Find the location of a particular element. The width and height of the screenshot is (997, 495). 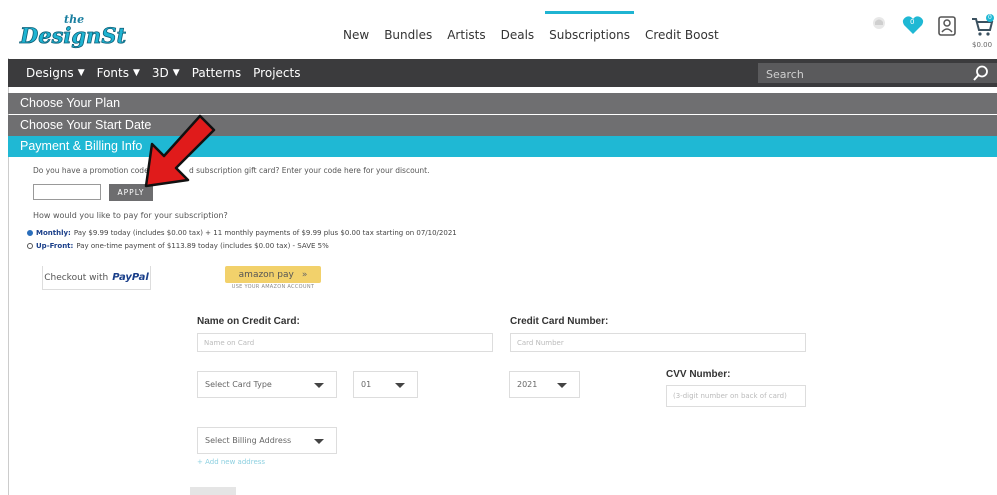

nav-fonts-label: Fonts is located at coordinates (112, 73).